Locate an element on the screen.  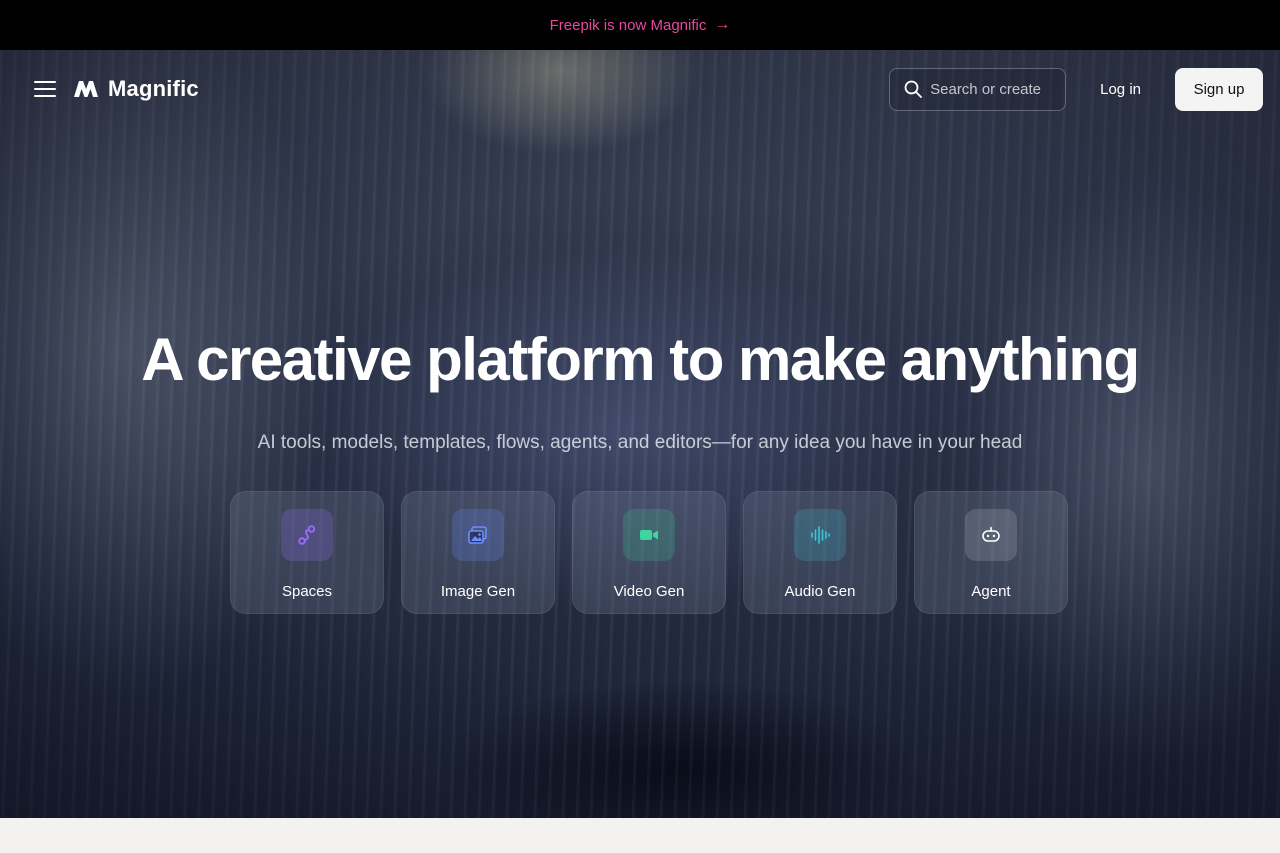
login-link: Log in is located at coordinates (1120, 89).